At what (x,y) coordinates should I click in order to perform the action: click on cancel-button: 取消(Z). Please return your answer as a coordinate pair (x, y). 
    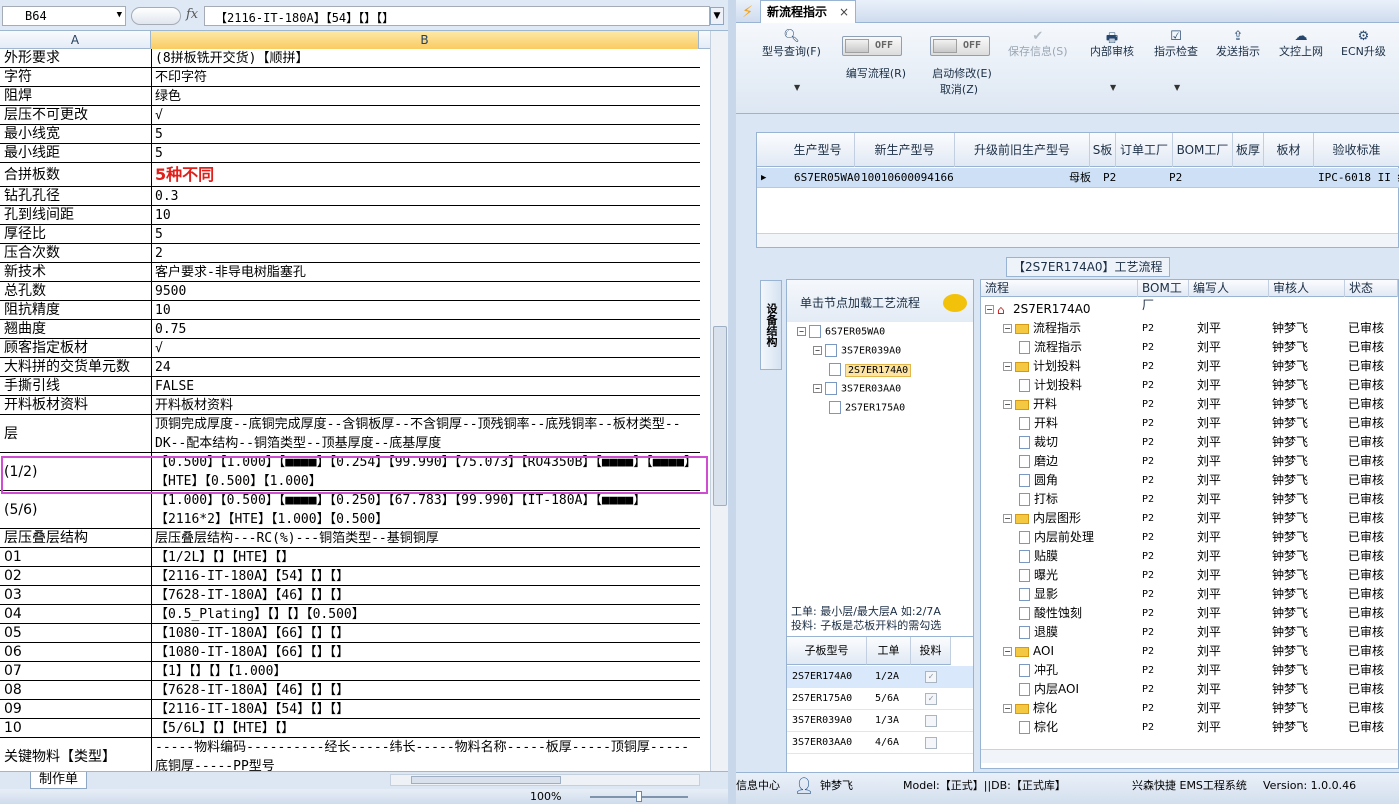
    Looking at the image, I should click on (959, 89).